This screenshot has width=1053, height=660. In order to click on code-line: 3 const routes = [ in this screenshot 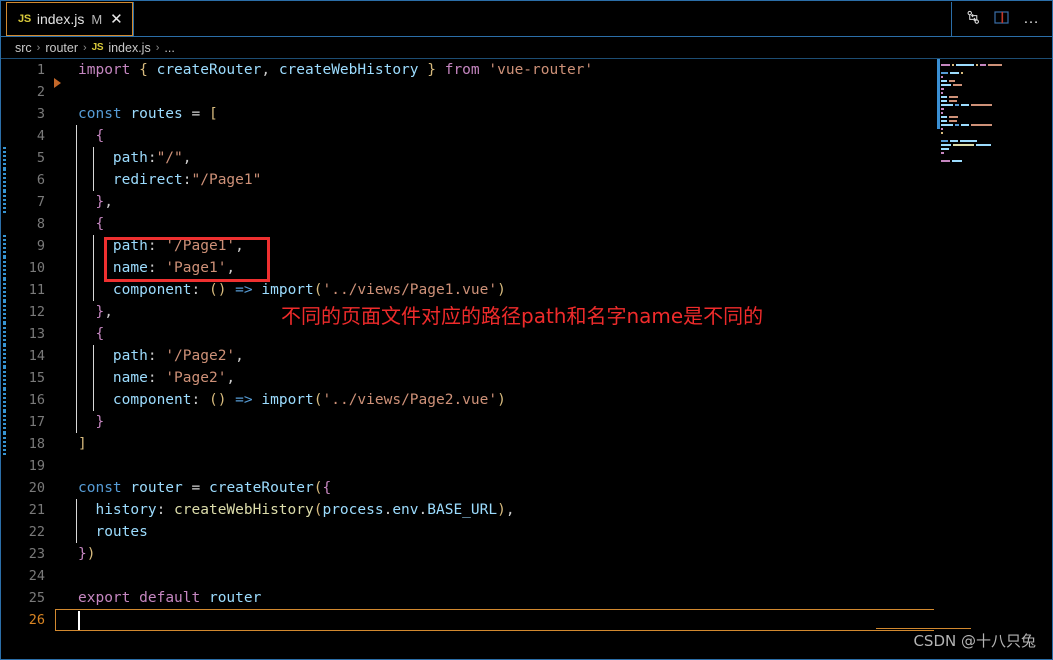, I will do `click(526, 114)`.